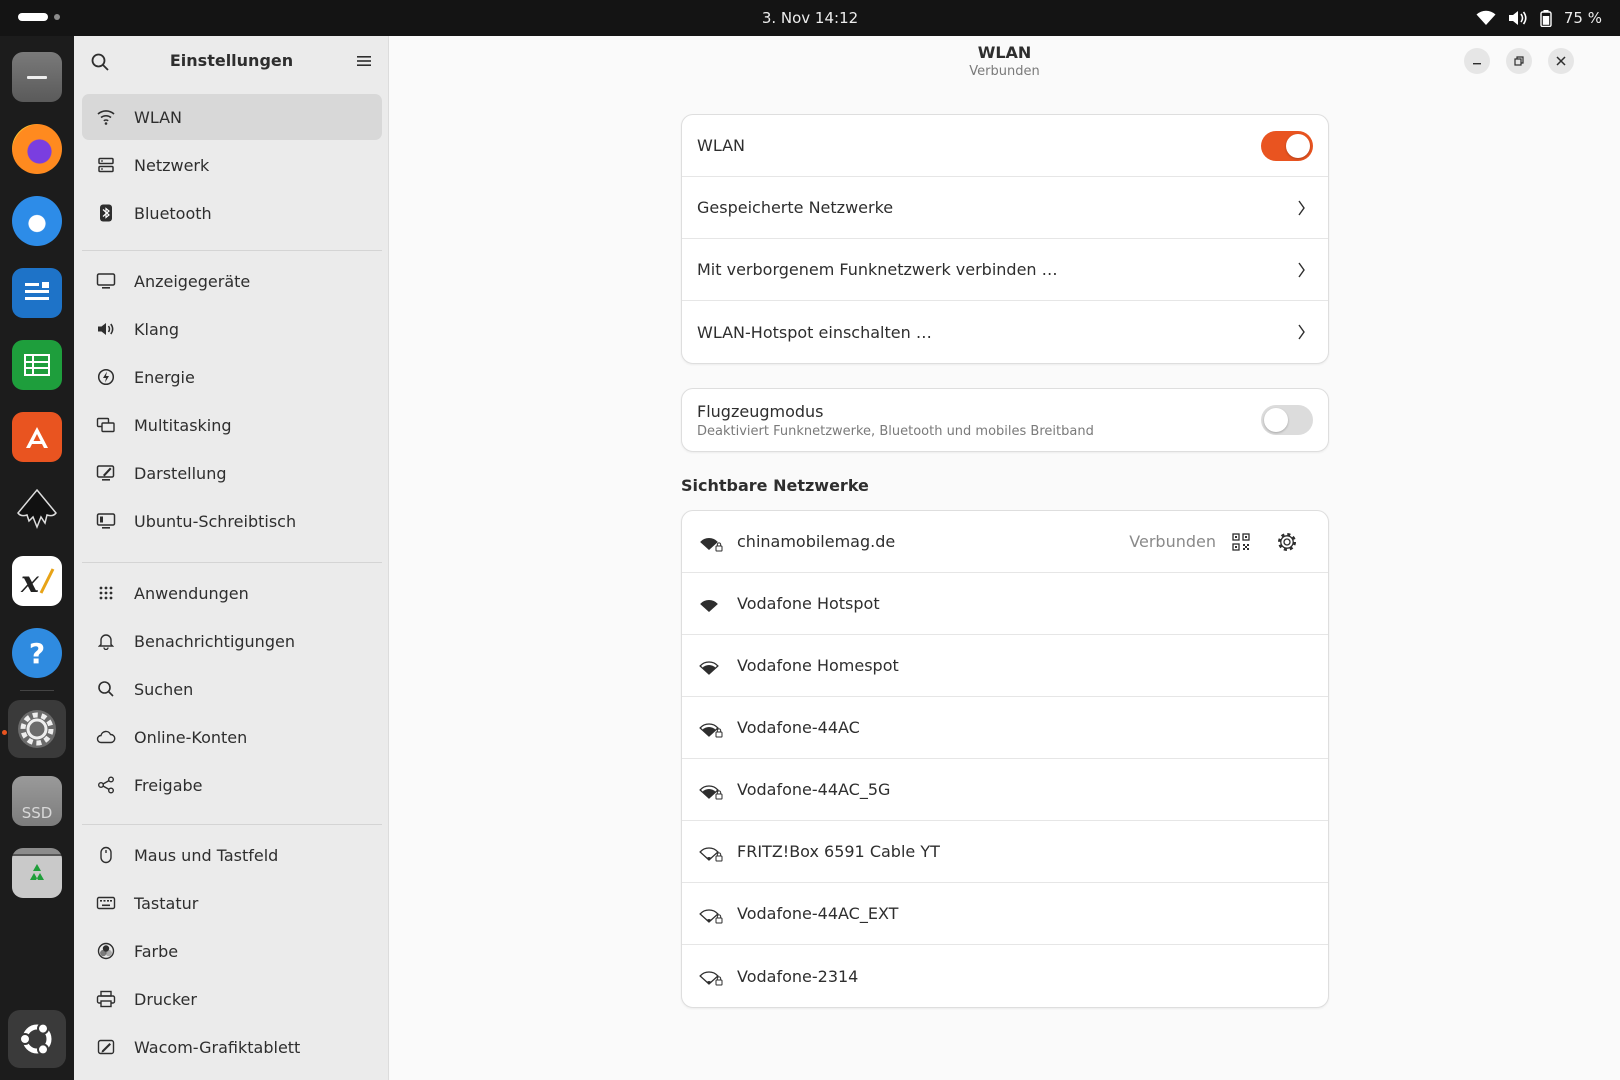  I want to click on dock-thunderbird, so click(37, 221).